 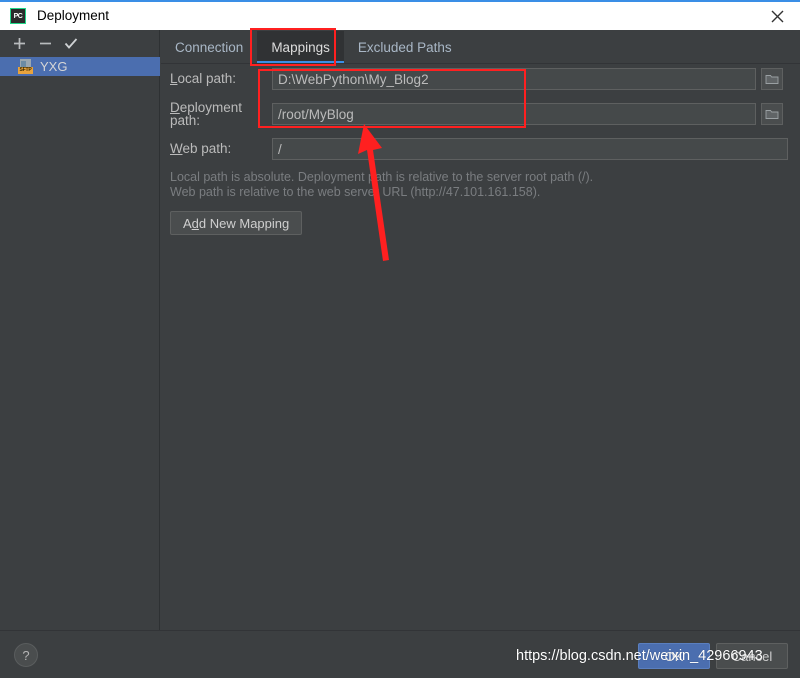 What do you see at coordinates (54, 66) in the screenshot?
I see `sidebar-item-label: YXG` at bounding box center [54, 66].